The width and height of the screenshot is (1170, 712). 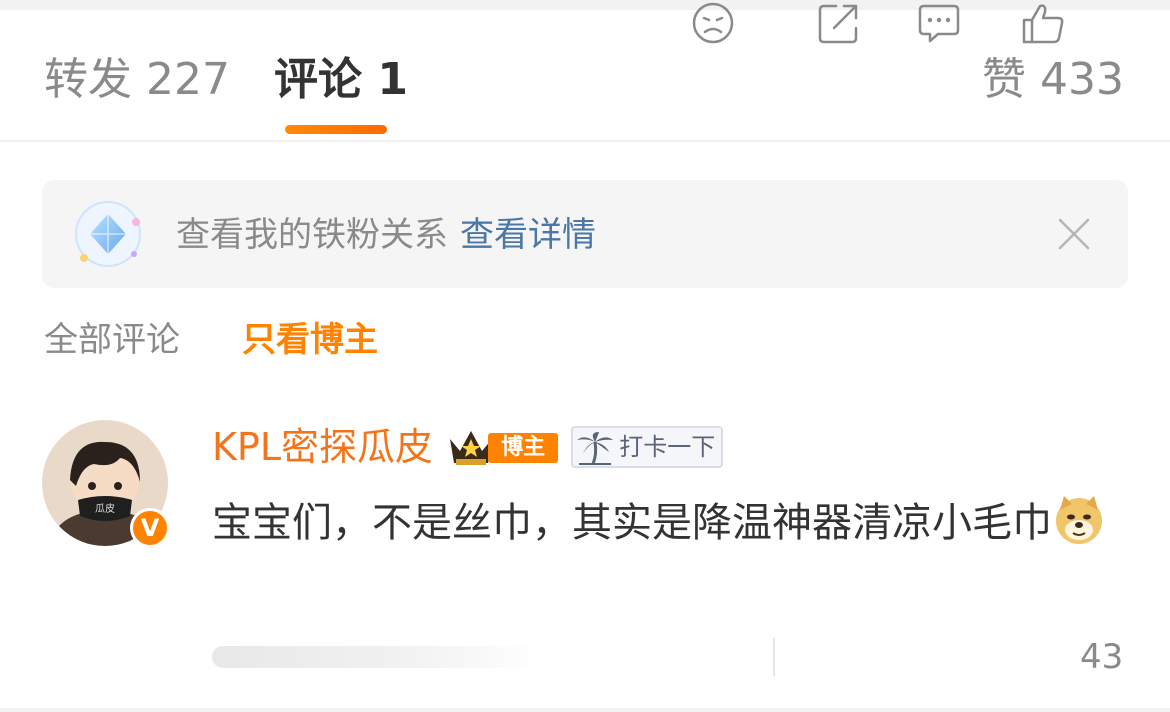 I want to click on dislike-icon, so click(x=713, y=23).